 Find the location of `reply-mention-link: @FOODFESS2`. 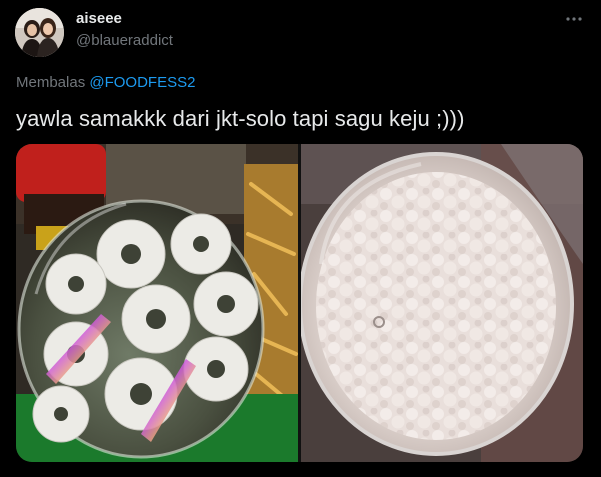

reply-mention-link: @FOODFESS2 is located at coordinates (142, 82).